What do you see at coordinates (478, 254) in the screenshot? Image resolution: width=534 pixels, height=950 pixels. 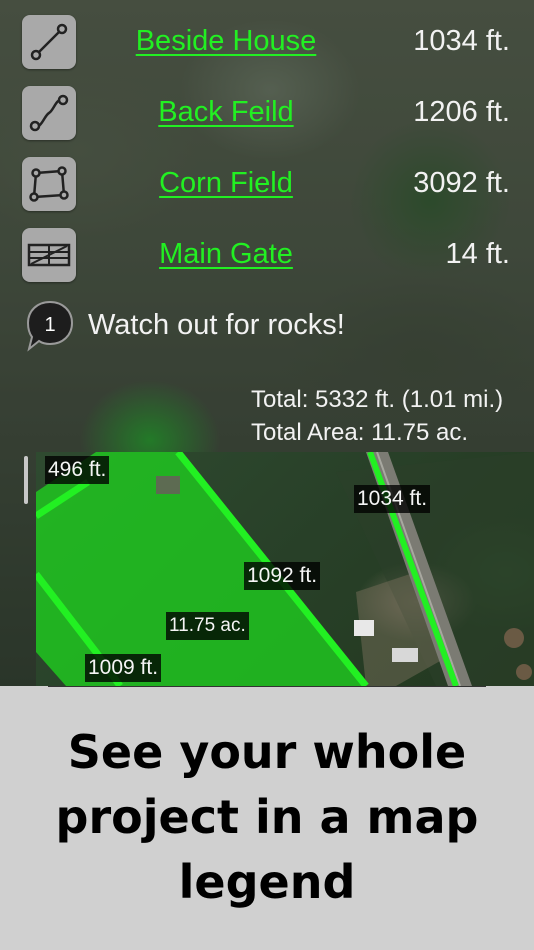 I see `legend-item-length: 14 ft.` at bounding box center [478, 254].